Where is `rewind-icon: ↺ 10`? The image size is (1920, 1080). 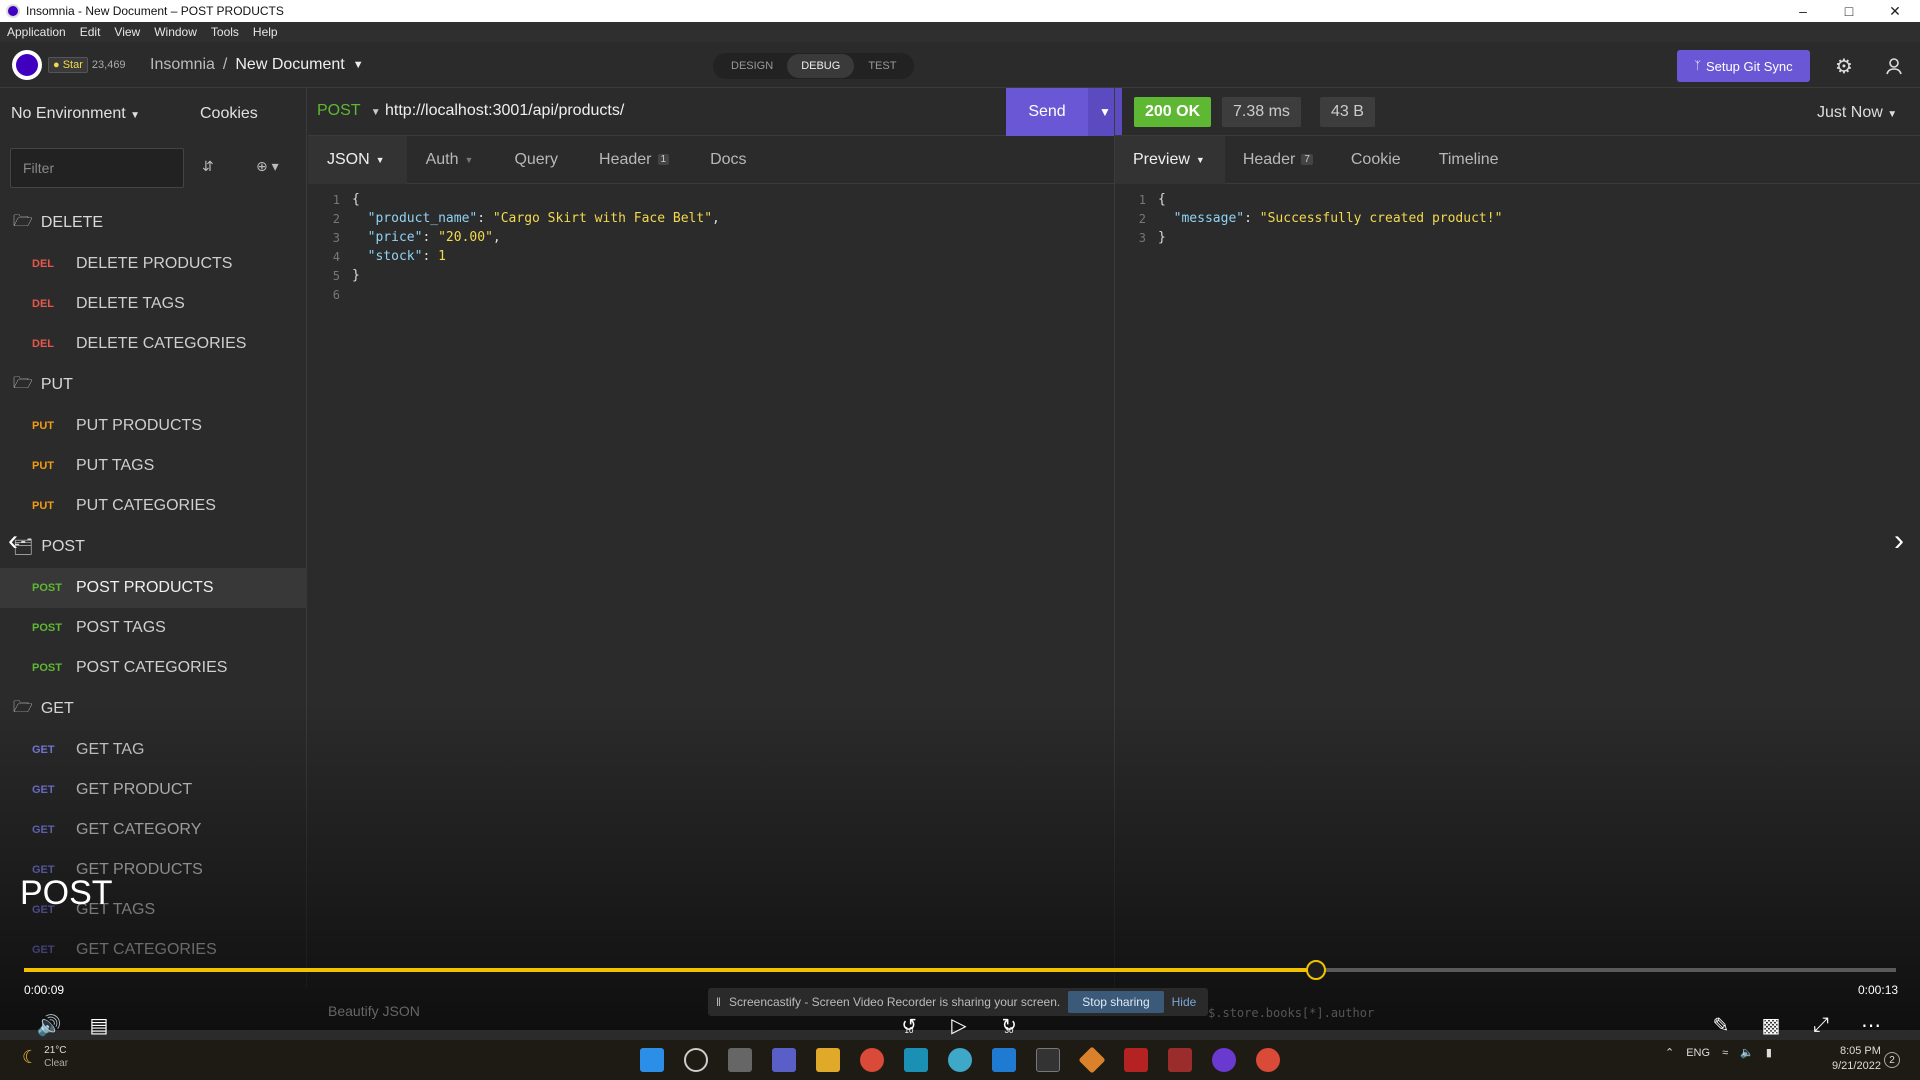 rewind-icon: ↺ 10 is located at coordinates (909, 1025).